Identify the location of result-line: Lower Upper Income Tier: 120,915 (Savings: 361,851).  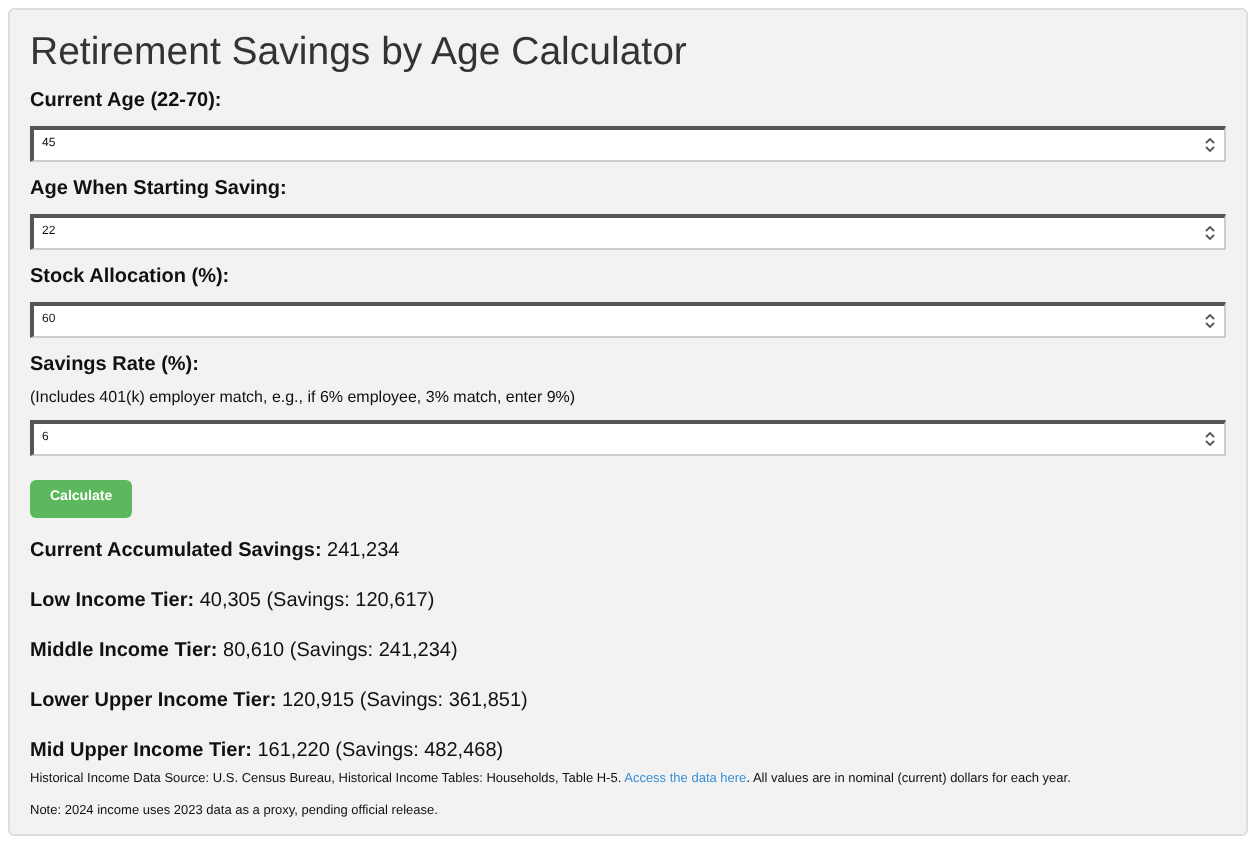
(279, 701).